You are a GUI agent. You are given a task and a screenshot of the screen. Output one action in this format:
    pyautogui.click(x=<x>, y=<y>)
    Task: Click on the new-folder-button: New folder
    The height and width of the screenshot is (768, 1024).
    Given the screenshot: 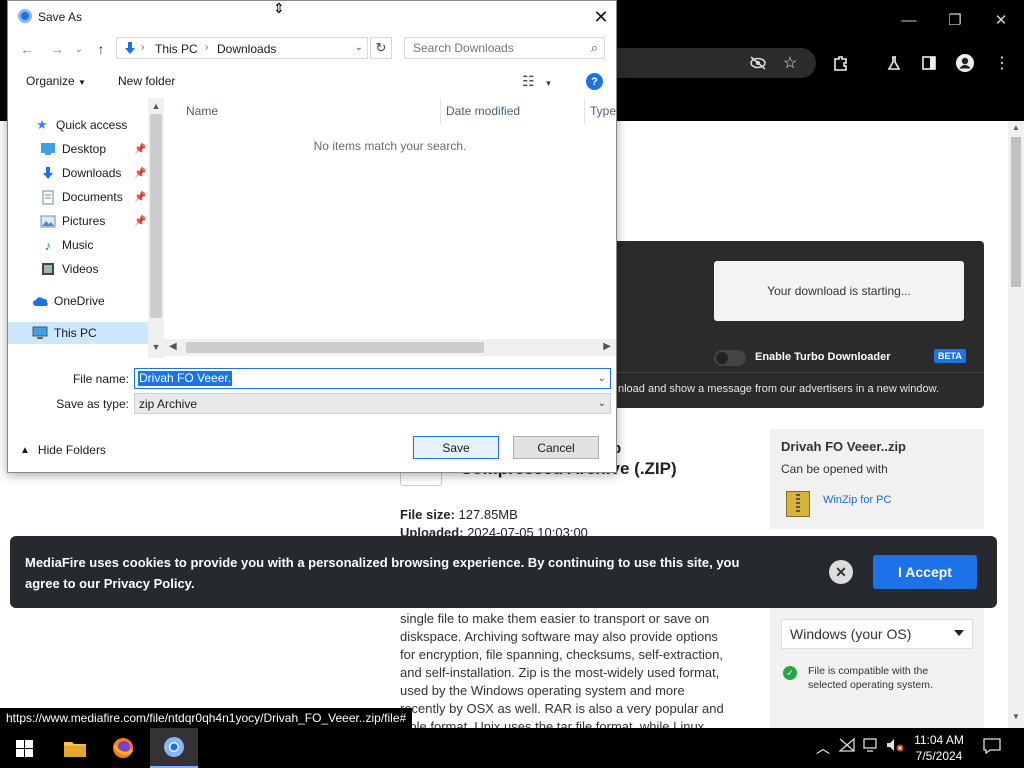 What is the action you would take?
    pyautogui.click(x=146, y=81)
    